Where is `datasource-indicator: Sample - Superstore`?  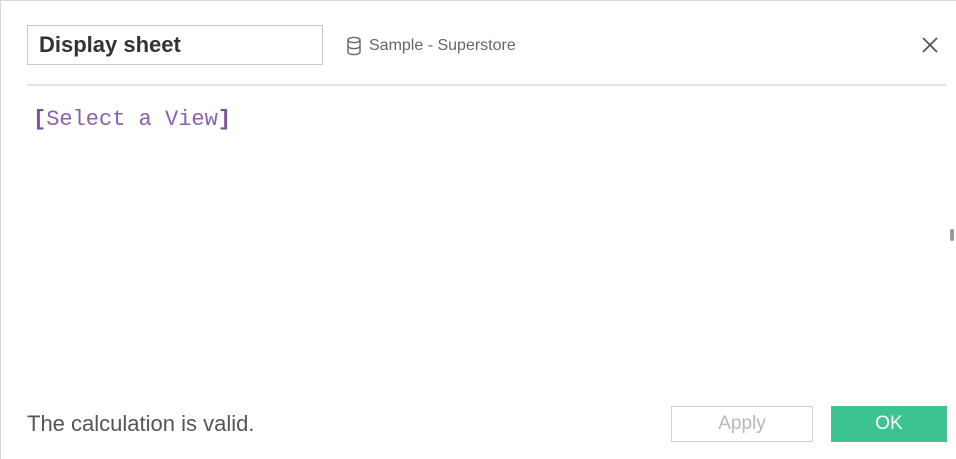 datasource-indicator: Sample - Superstore is located at coordinates (430, 46).